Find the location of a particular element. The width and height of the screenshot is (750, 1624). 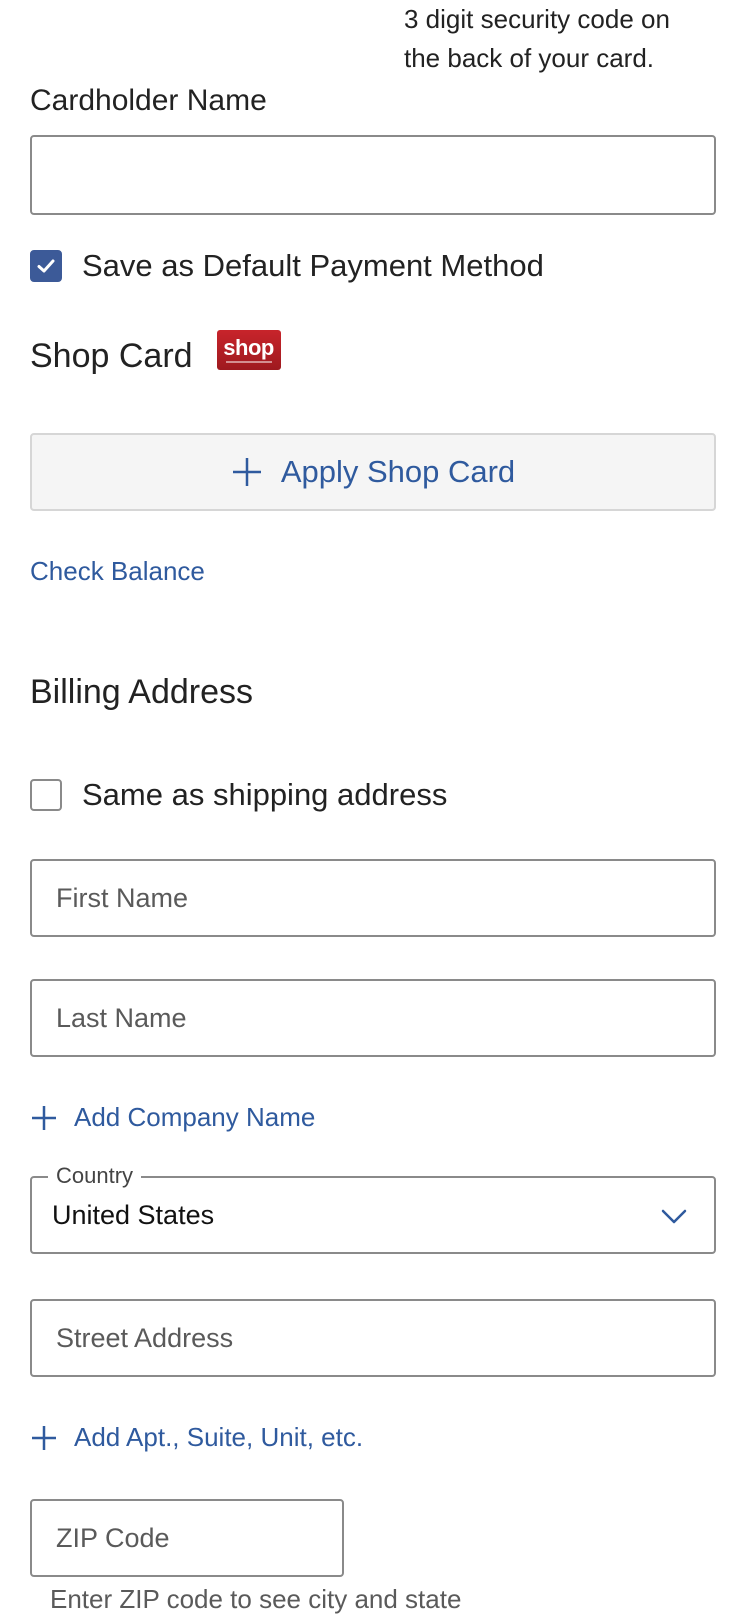

cvv-hint-line-2: the back of your card. is located at coordinates (529, 58).